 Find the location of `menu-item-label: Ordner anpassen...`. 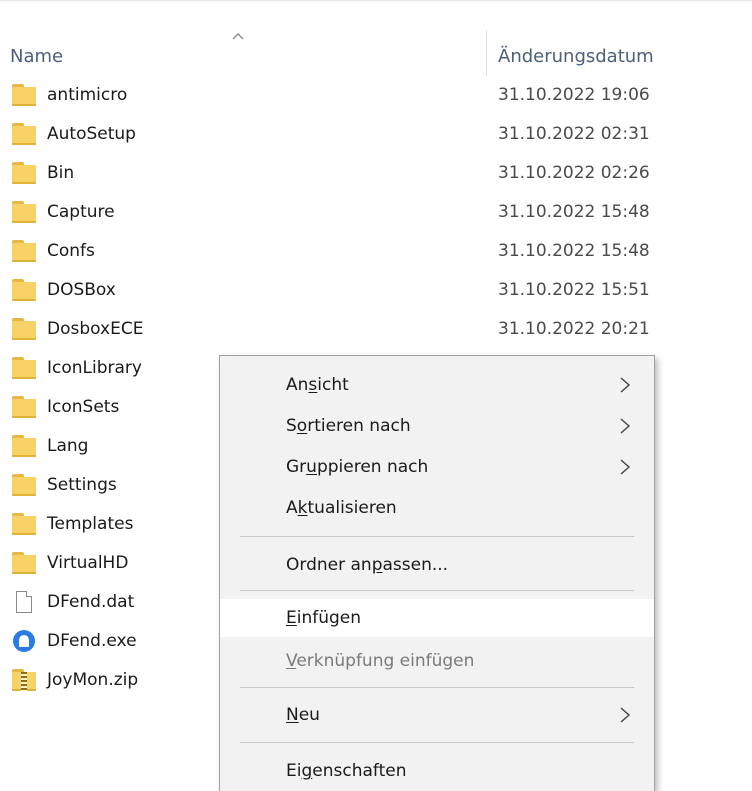

menu-item-label: Ordner anpassen... is located at coordinates (367, 565).